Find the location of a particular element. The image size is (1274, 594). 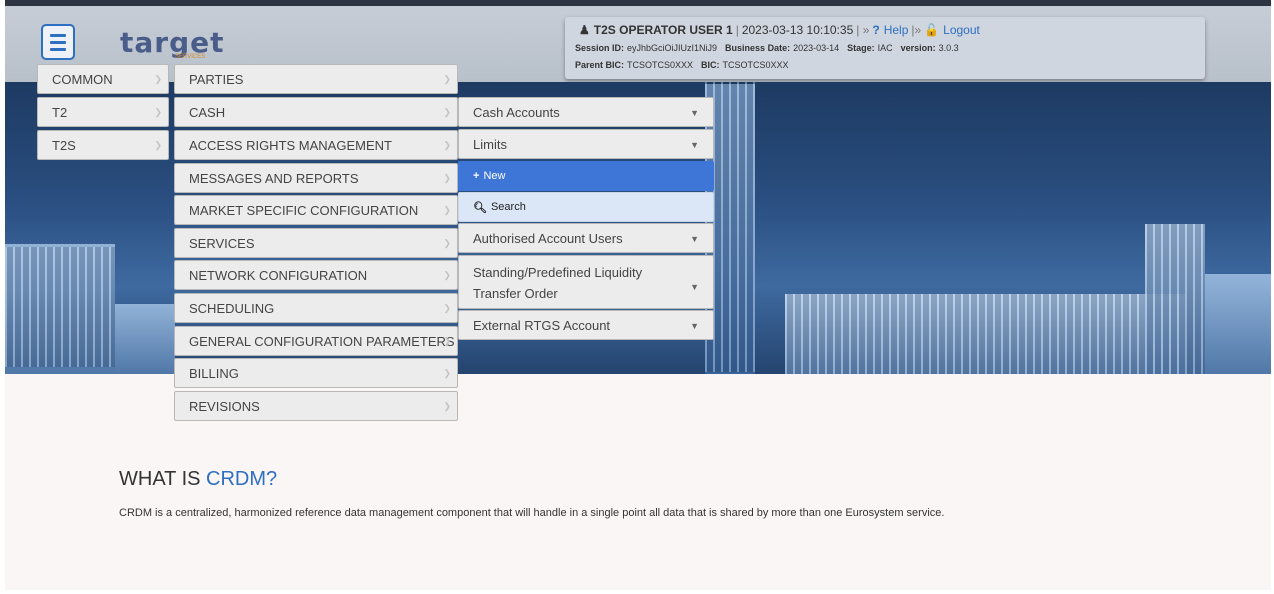

menu-item-label: T2S is located at coordinates (64, 145).